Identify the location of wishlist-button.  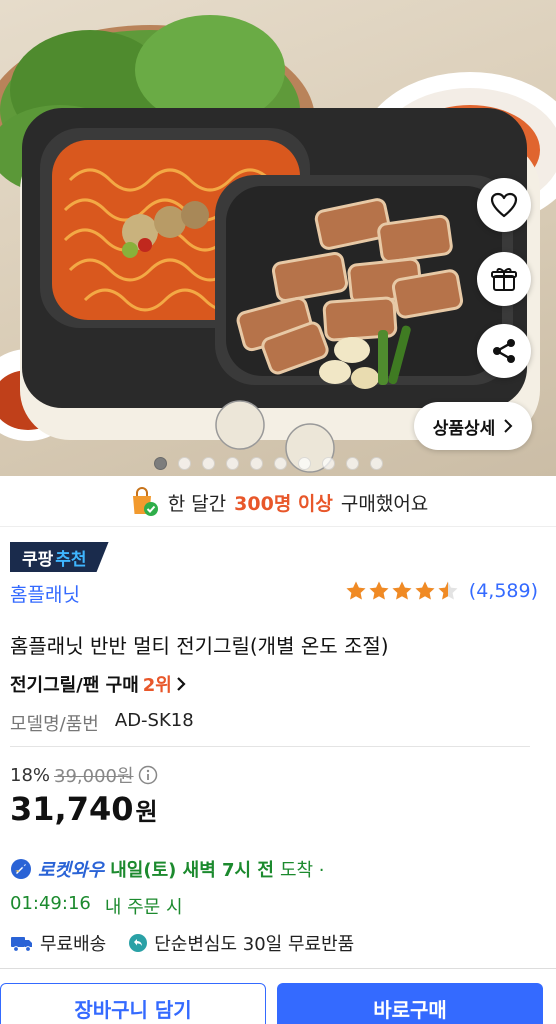
(504, 205).